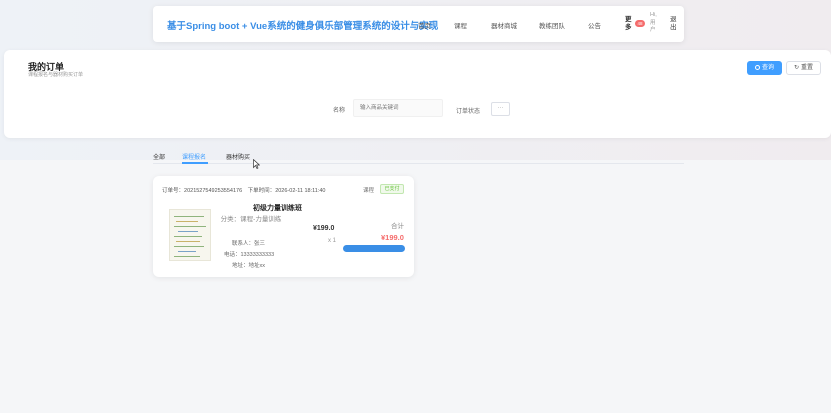 This screenshot has height=413, width=831. Describe the element at coordinates (173, 191) in the screenshot. I see `order-number-label: 订单号：` at that location.